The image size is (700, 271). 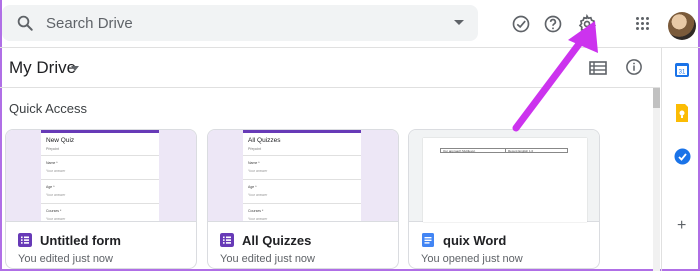 I want to click on search-box: Search Drive, so click(x=240, y=23).